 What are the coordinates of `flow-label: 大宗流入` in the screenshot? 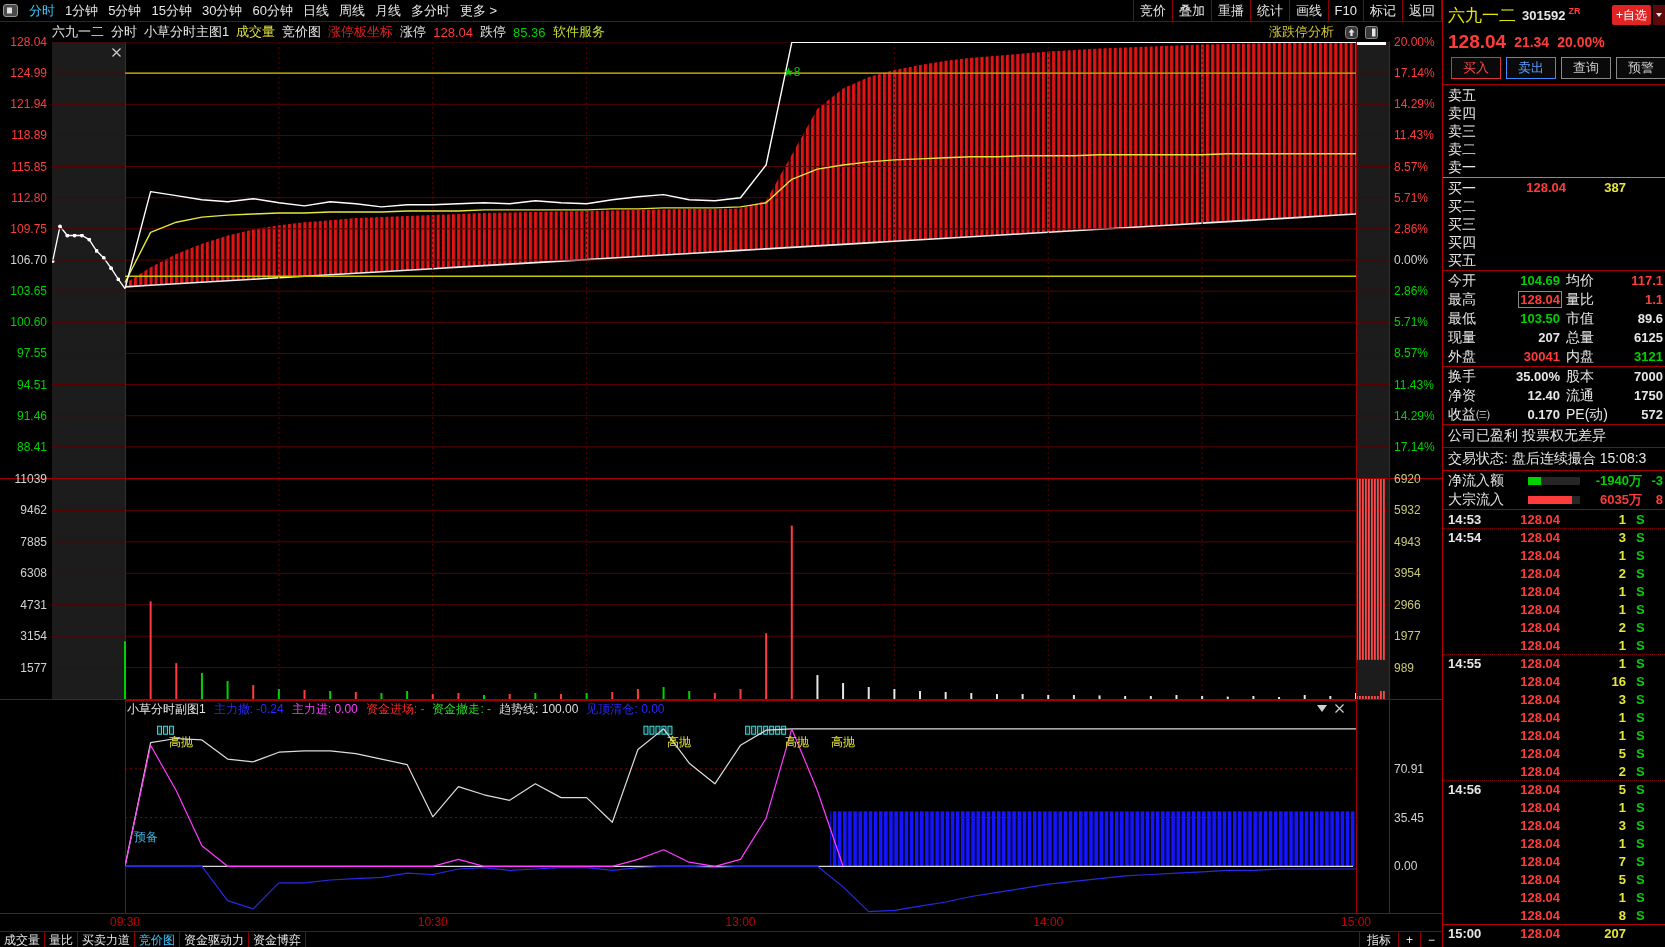 It's located at (1476, 499).